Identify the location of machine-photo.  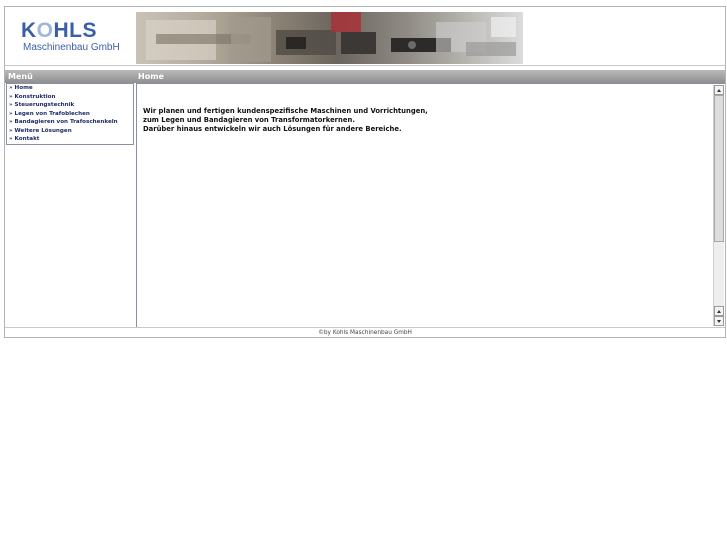
(331, 37).